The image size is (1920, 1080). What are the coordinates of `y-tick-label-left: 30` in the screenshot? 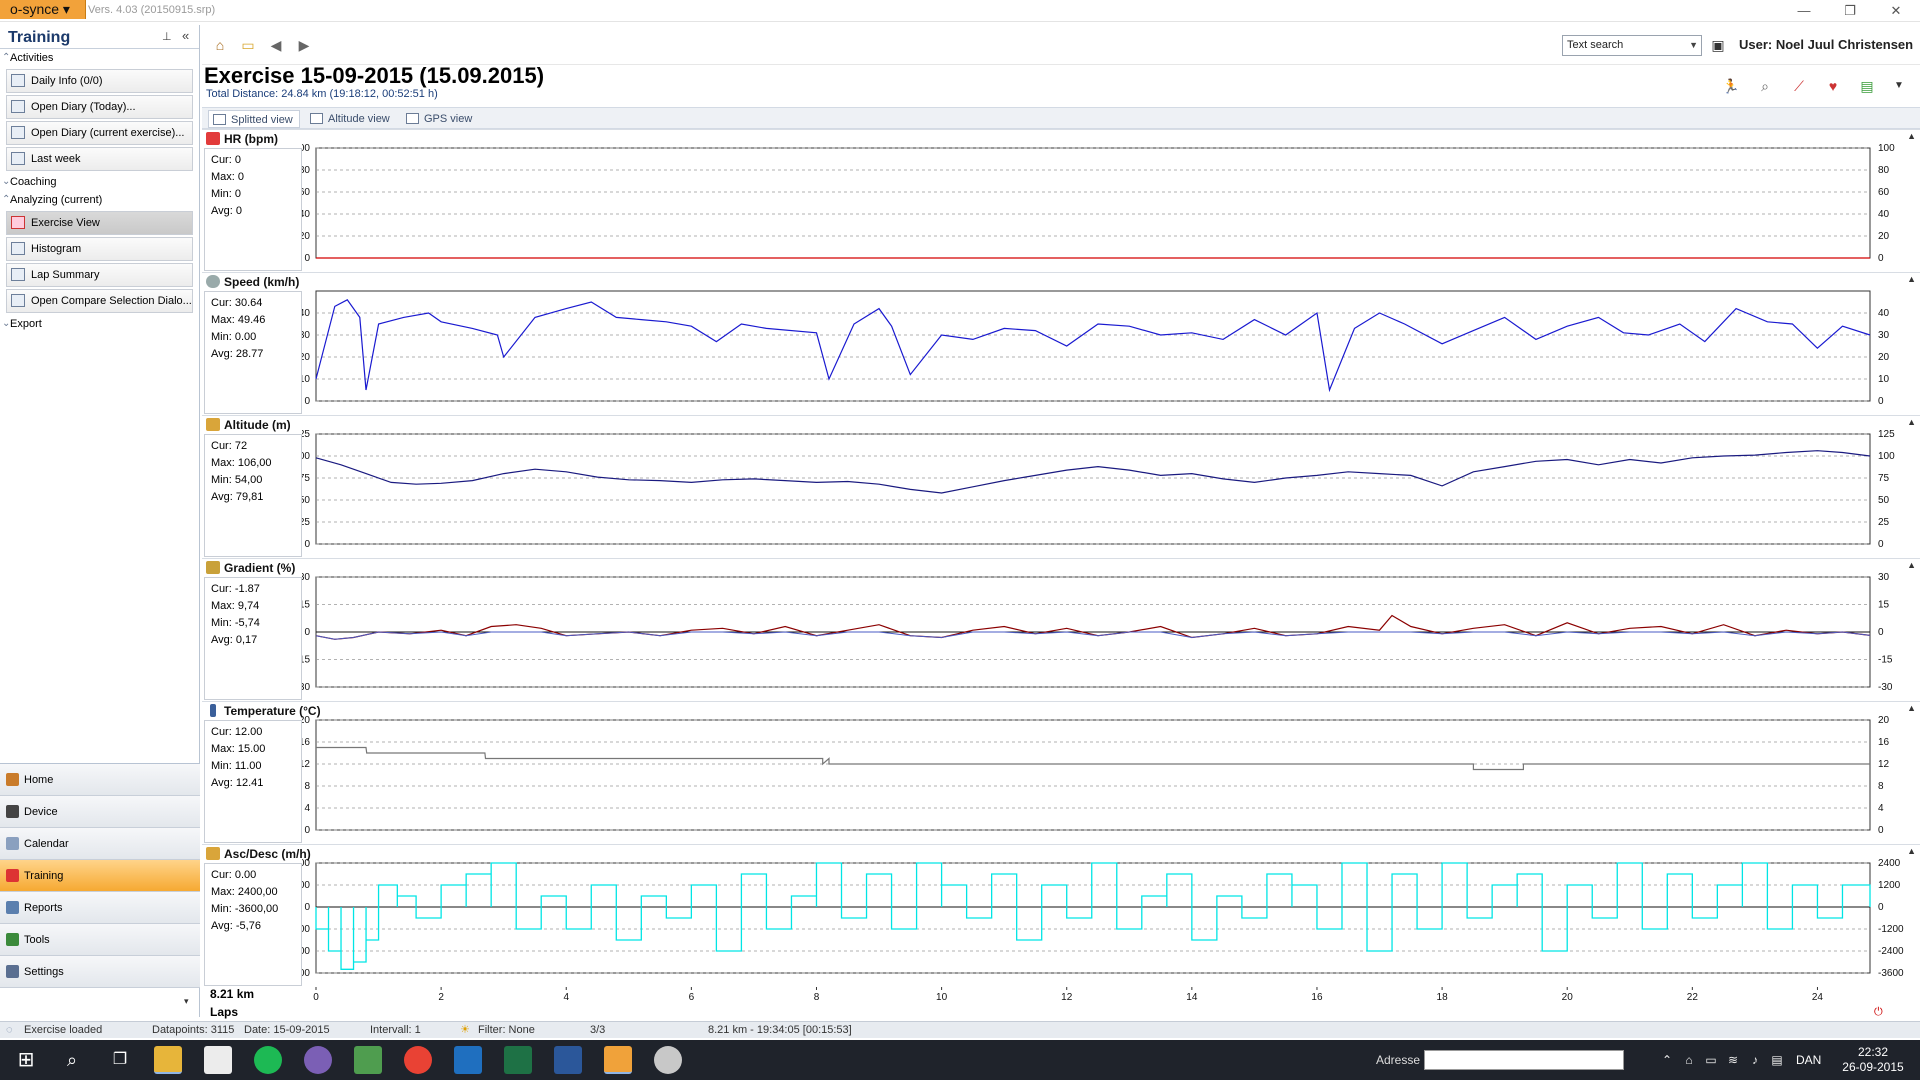 It's located at (306, 335).